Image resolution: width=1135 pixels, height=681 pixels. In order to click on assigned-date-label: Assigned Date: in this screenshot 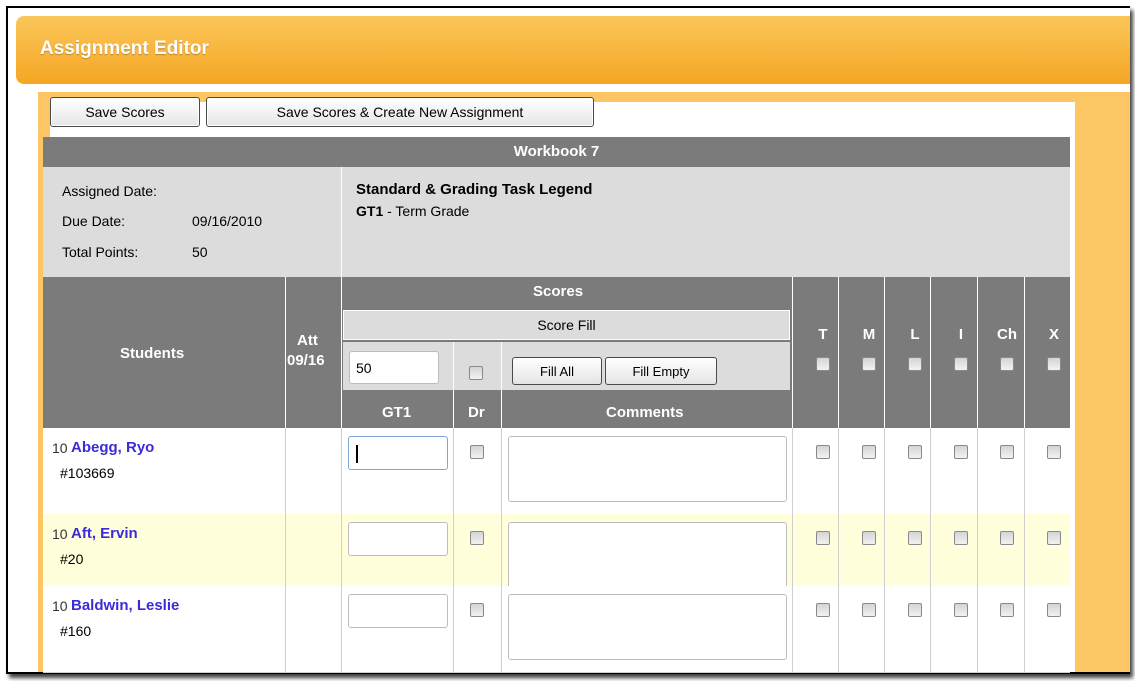, I will do `click(109, 191)`.